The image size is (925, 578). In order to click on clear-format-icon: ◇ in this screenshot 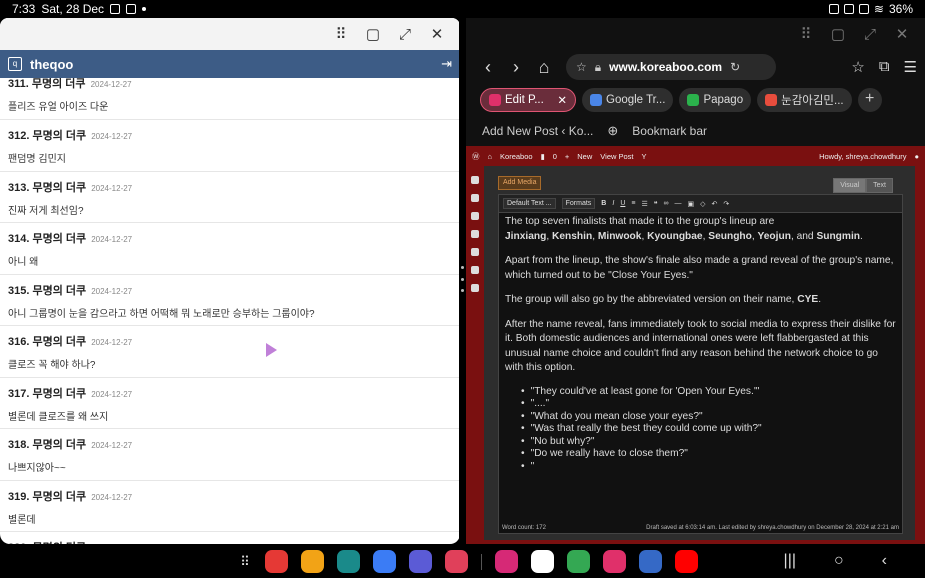, I will do `click(702, 204)`.